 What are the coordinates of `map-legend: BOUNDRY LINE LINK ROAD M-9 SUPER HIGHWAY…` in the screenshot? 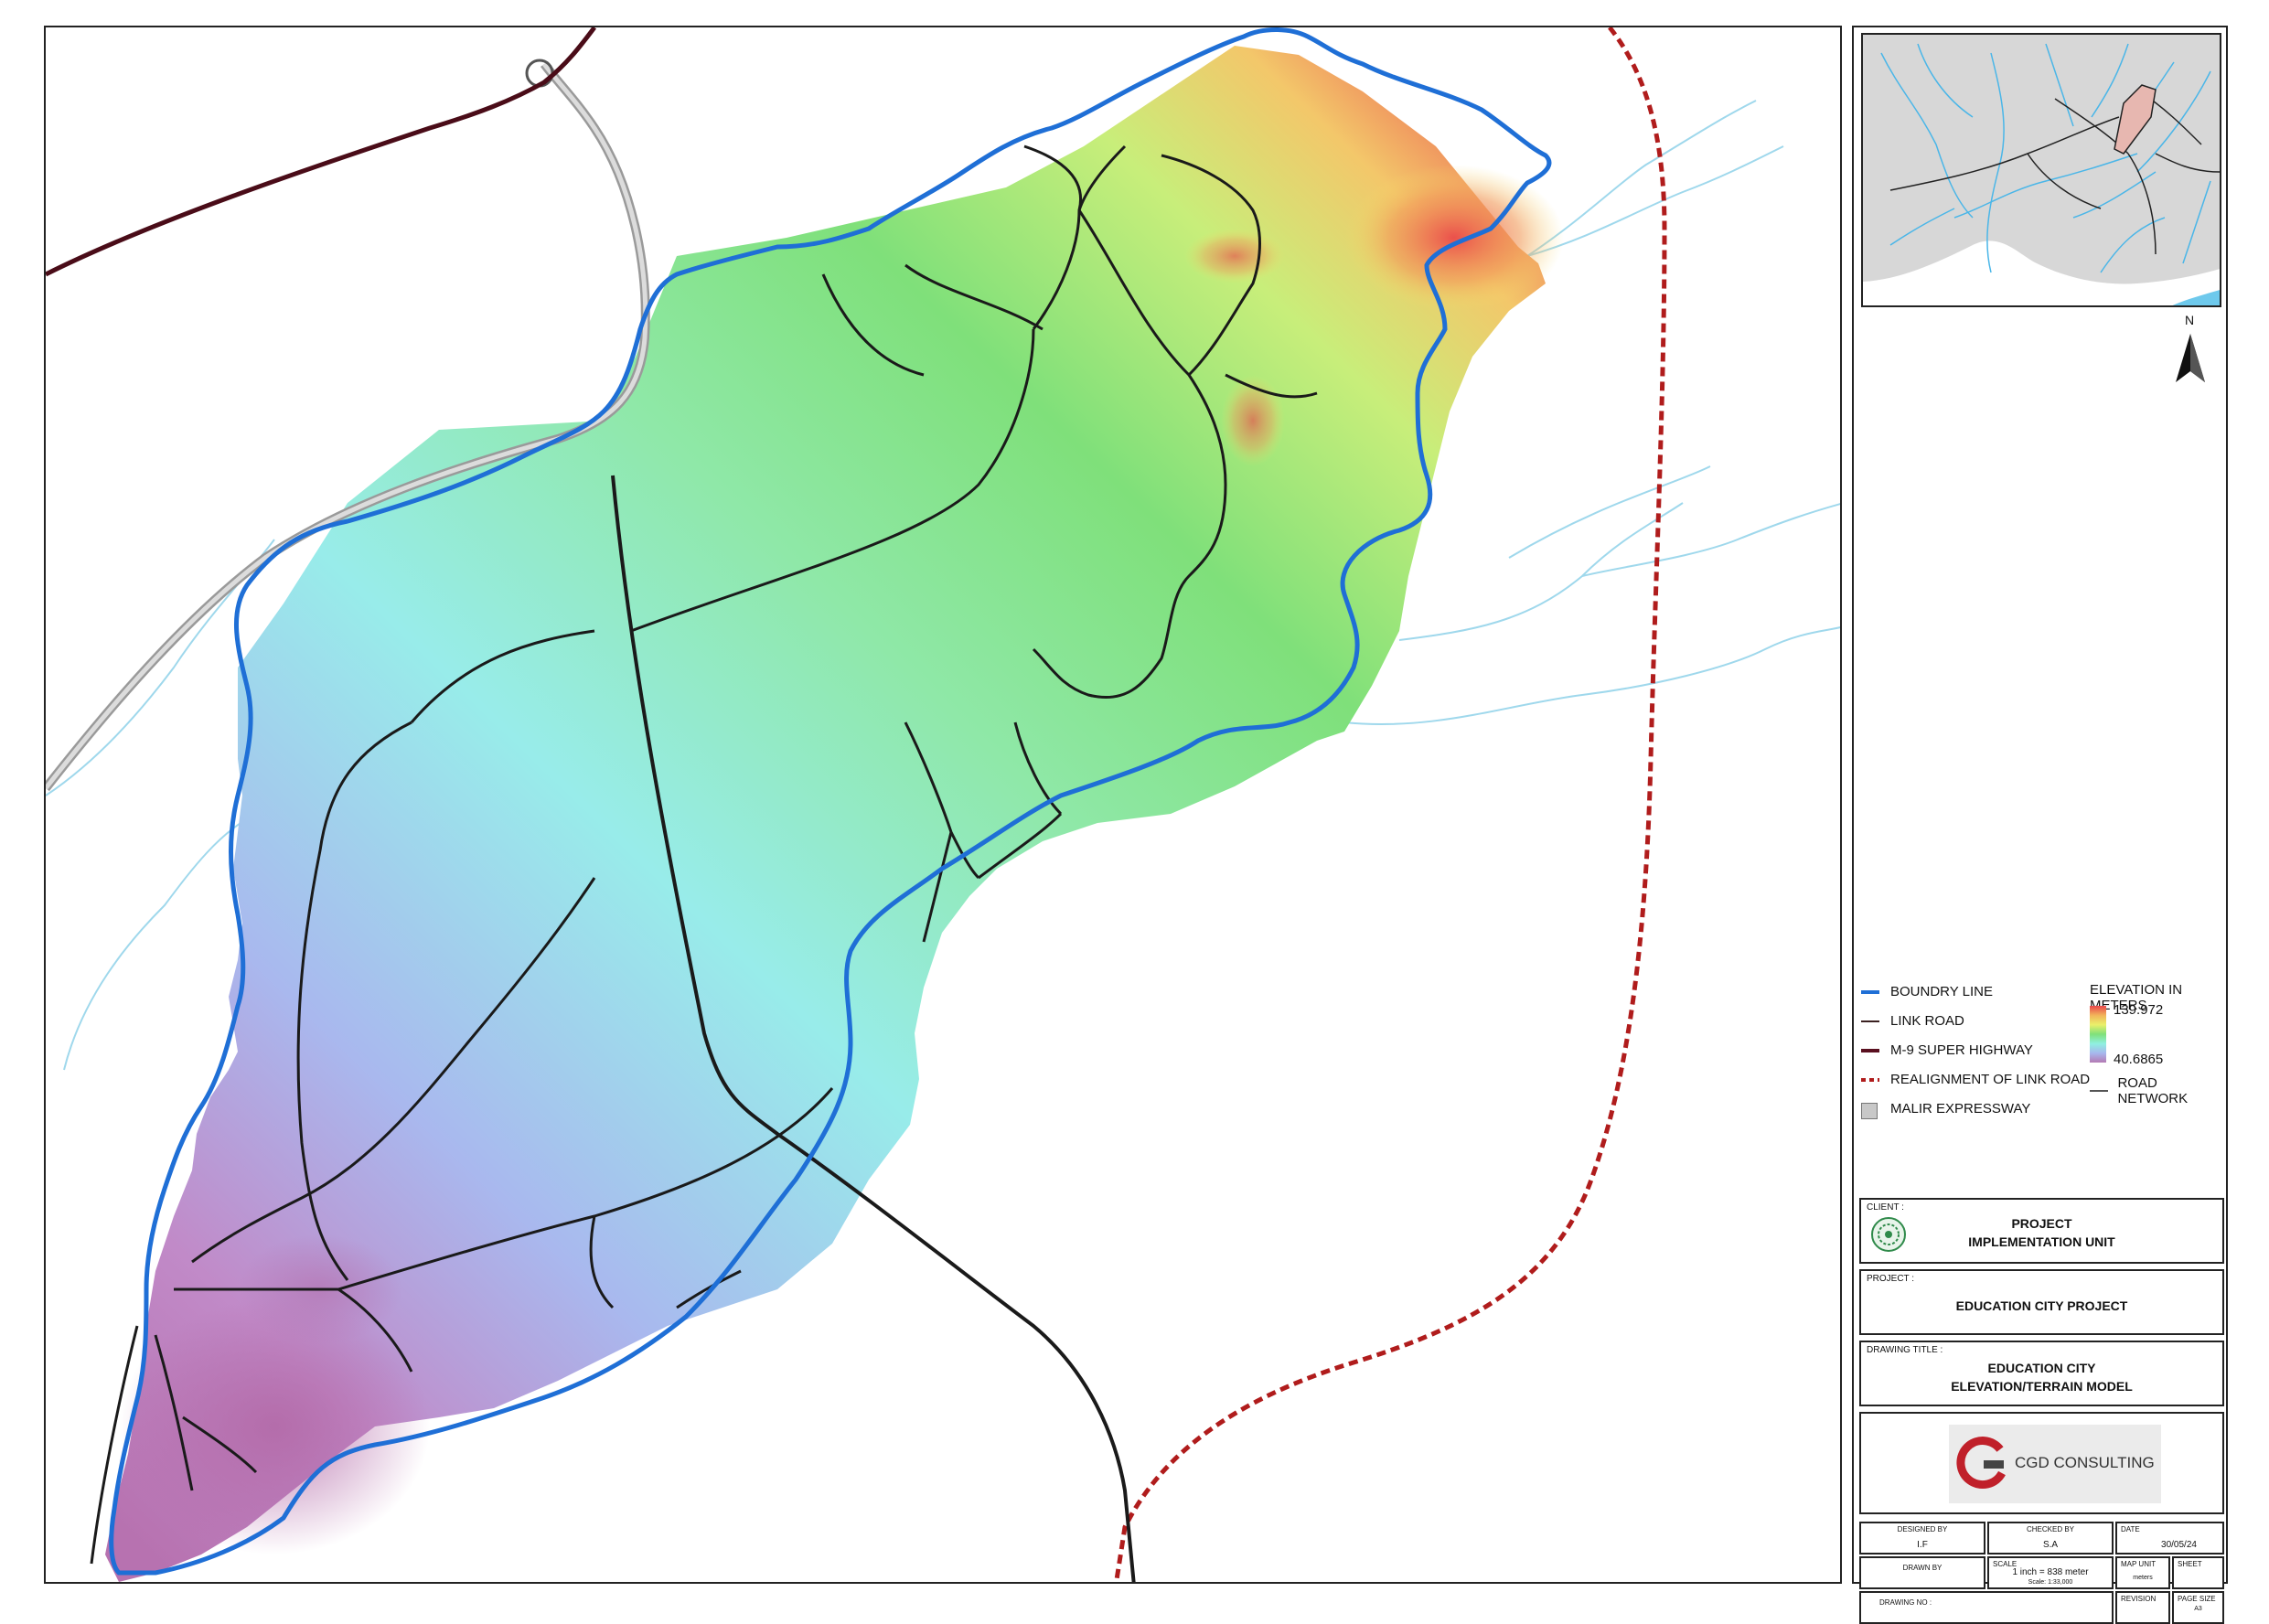 It's located at (2042, 1074).